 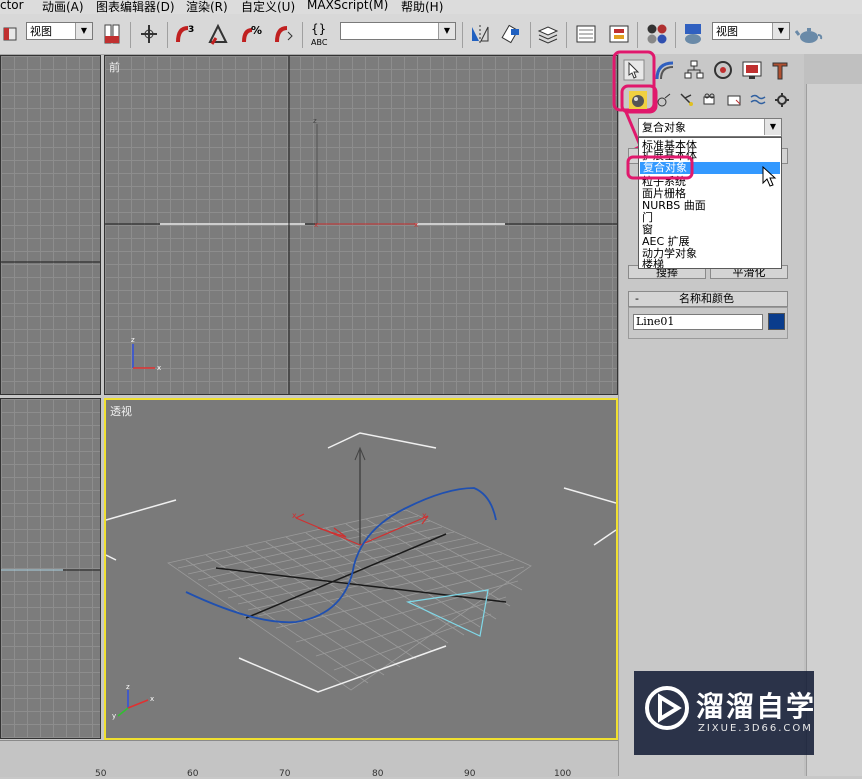 I want to click on watermark-logo: 溜溜自学 ZIXUE.3D66.COM, so click(x=724, y=713).